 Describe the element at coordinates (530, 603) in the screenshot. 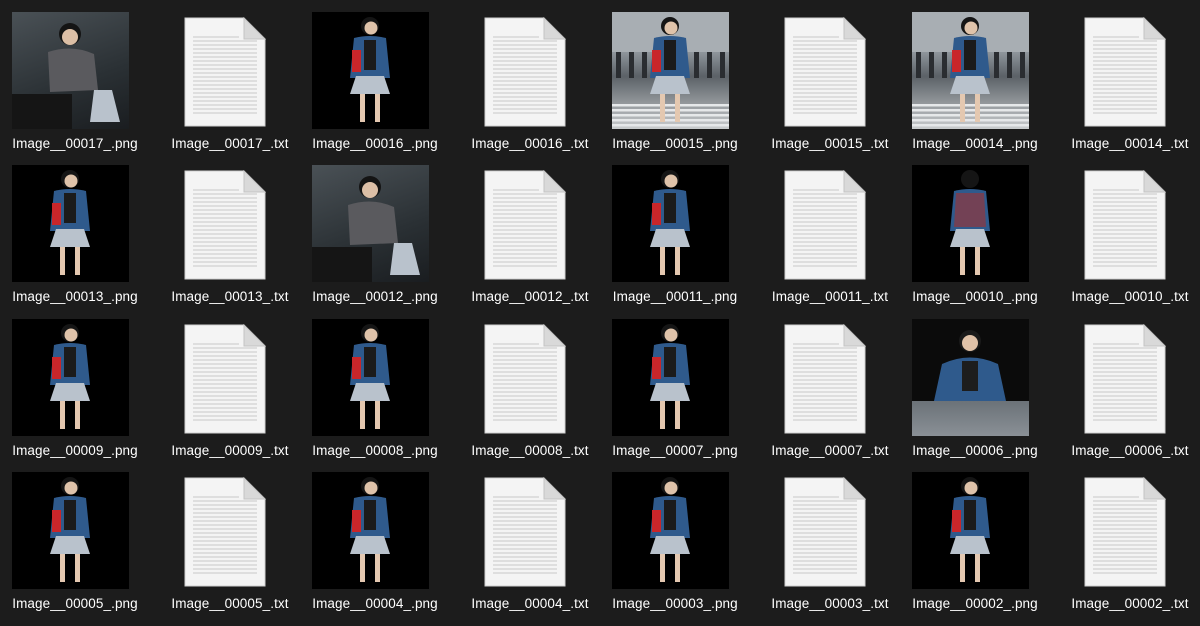

I see `file-name-label: Image__00004_.txt` at that location.